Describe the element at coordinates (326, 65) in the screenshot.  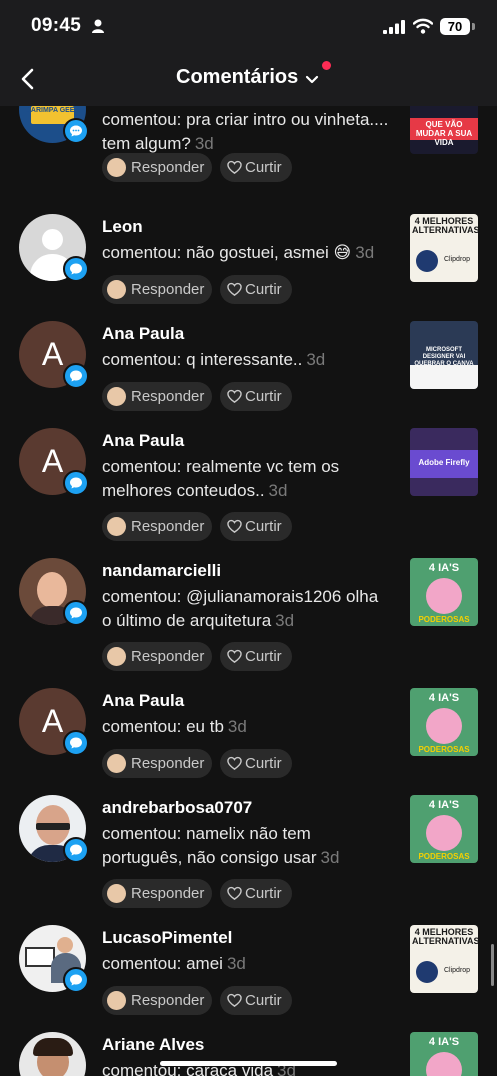
I see `notification-dot` at that location.